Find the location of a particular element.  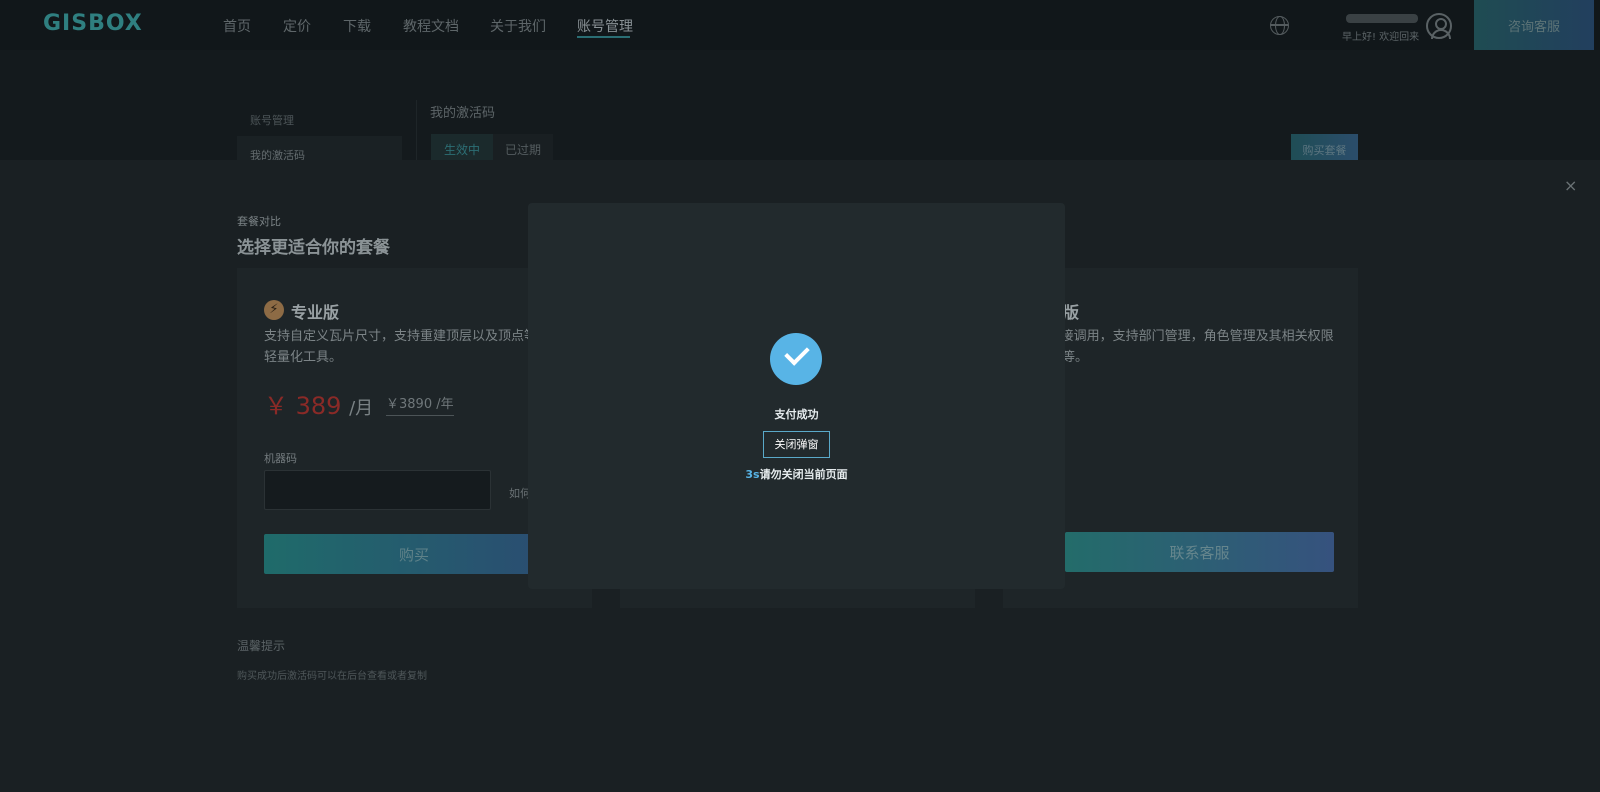

machine-code-label: 机器码 is located at coordinates (280, 458).